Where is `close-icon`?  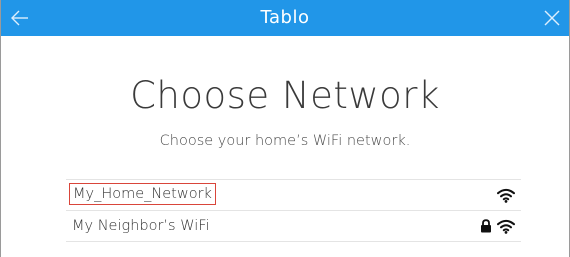
close-icon is located at coordinates (552, 18).